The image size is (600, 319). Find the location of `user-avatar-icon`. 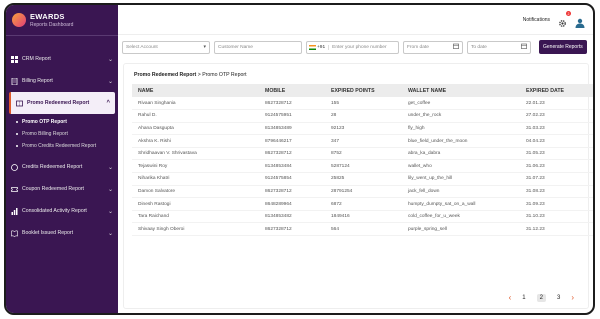

user-avatar-icon is located at coordinates (580, 23).